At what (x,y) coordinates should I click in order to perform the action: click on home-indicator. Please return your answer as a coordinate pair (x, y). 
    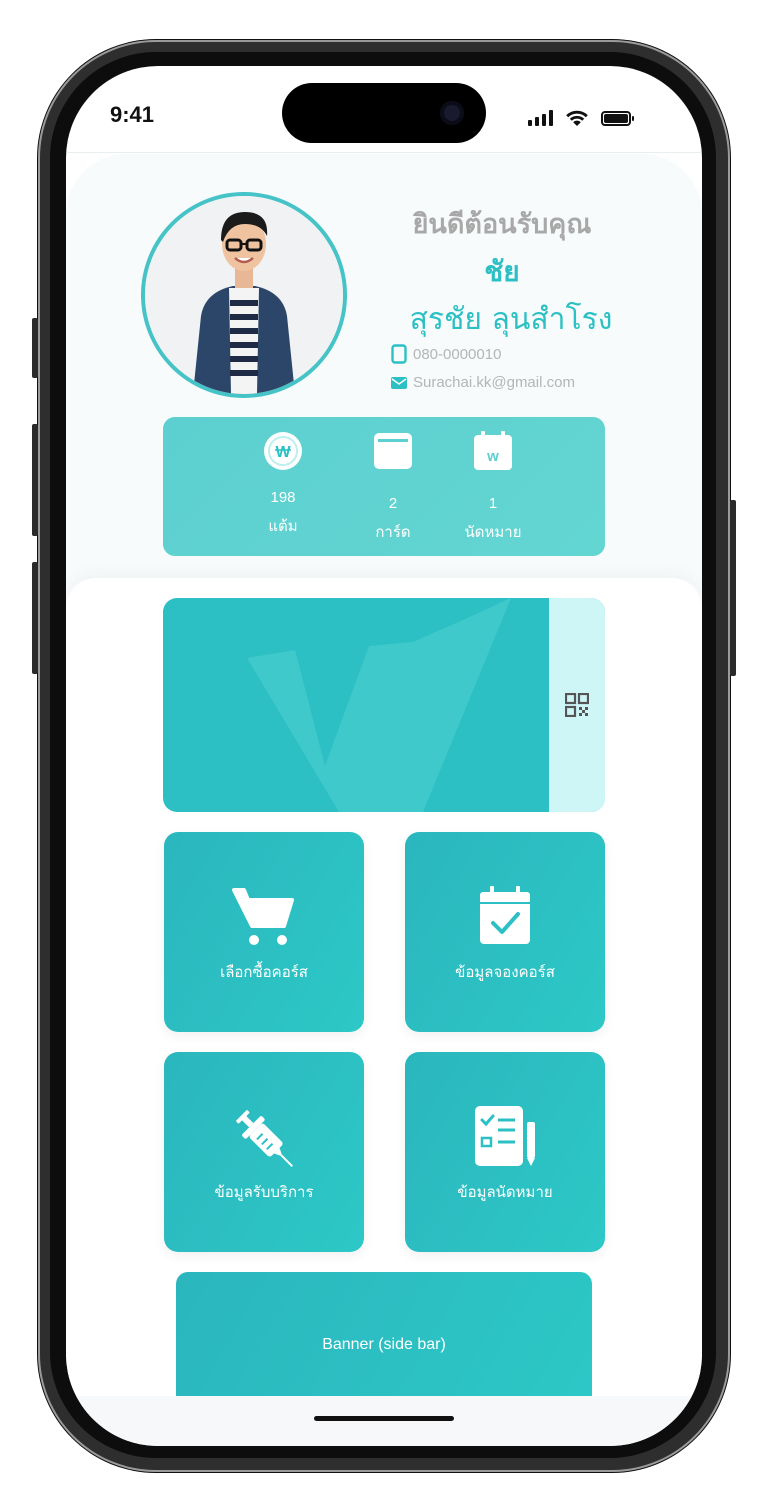
    Looking at the image, I should click on (384, 1418).